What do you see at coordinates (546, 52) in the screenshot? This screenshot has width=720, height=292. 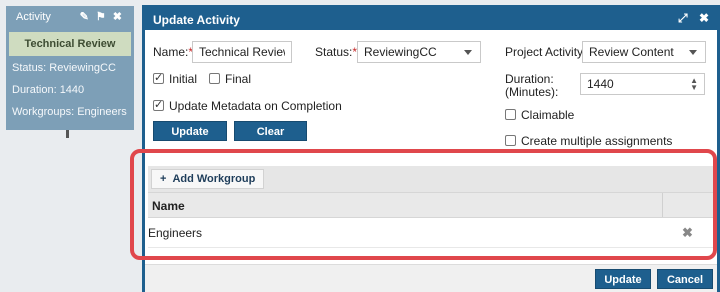 I see `project-activity-label: Project Activity:` at bounding box center [546, 52].